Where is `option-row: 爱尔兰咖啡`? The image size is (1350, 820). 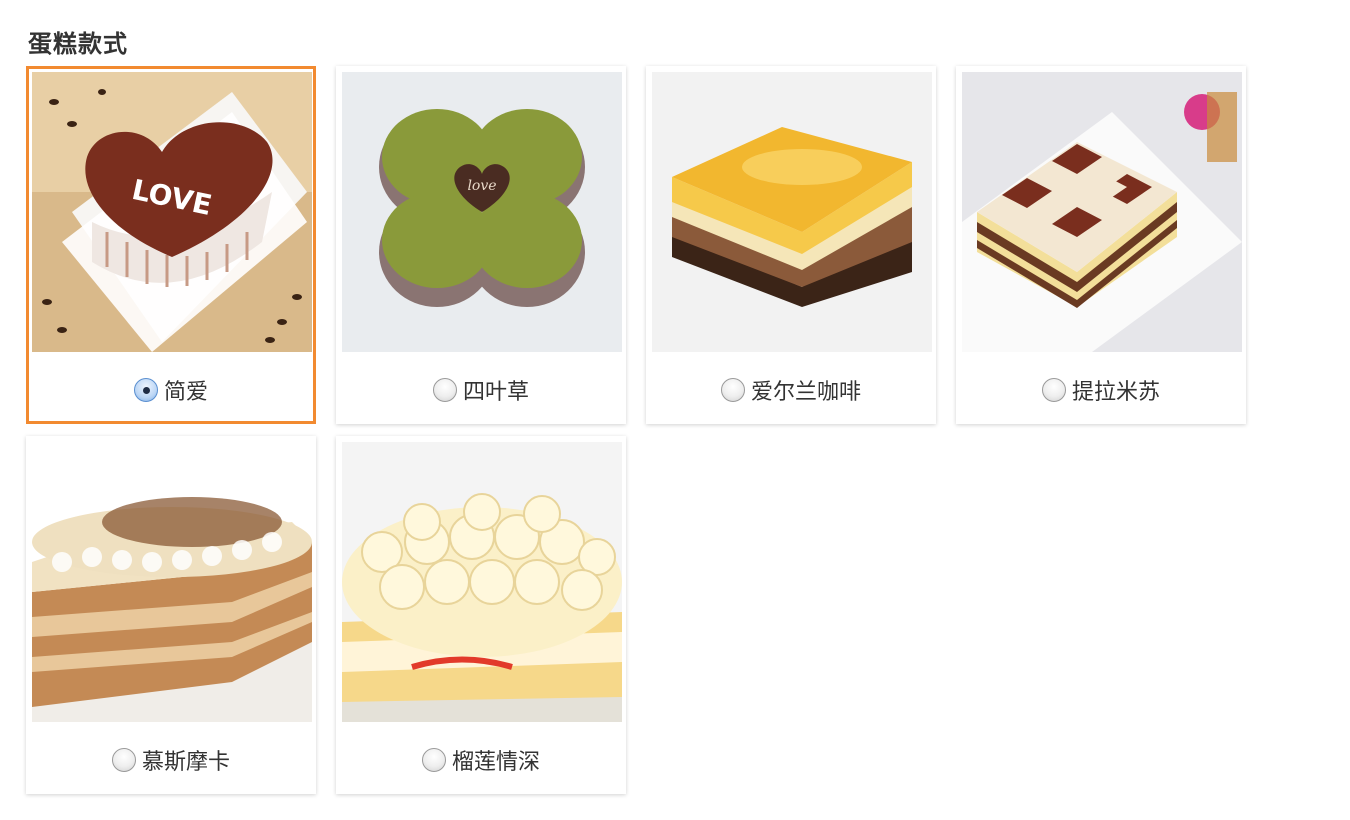 option-row: 爱尔兰咖啡 is located at coordinates (791, 390).